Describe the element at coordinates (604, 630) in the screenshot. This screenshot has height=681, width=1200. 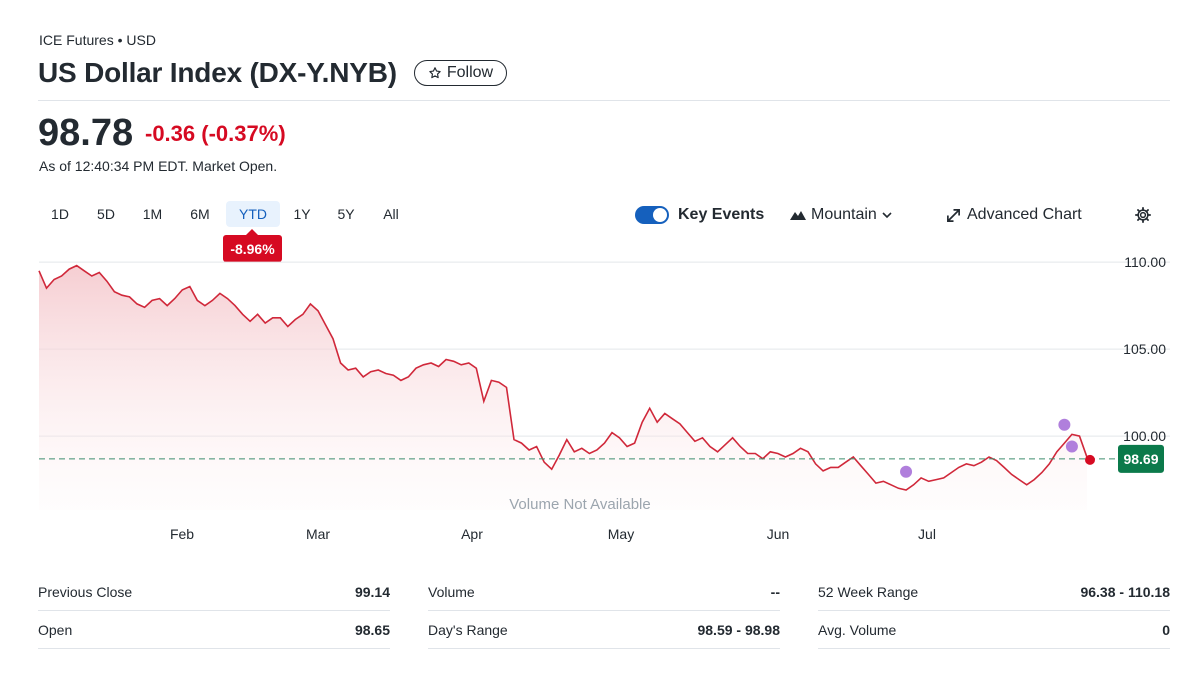
I see `stat-row: Day's Range 98.59 - 98.98` at that location.